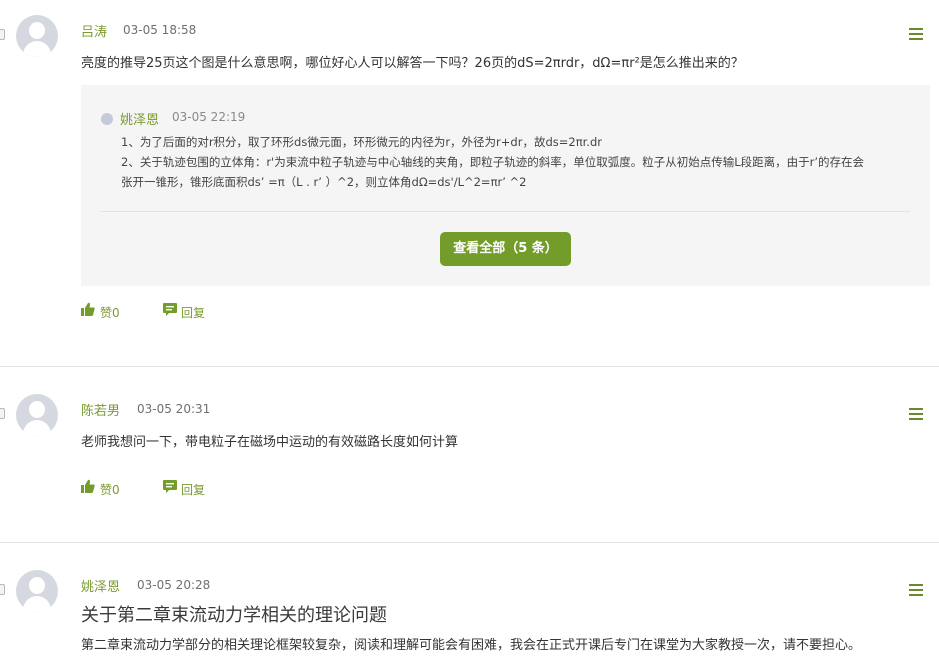 Image resolution: width=939 pixels, height=660 pixels. Describe the element at coordinates (94, 30) in the screenshot. I see `comment-author: 吕涛` at that location.